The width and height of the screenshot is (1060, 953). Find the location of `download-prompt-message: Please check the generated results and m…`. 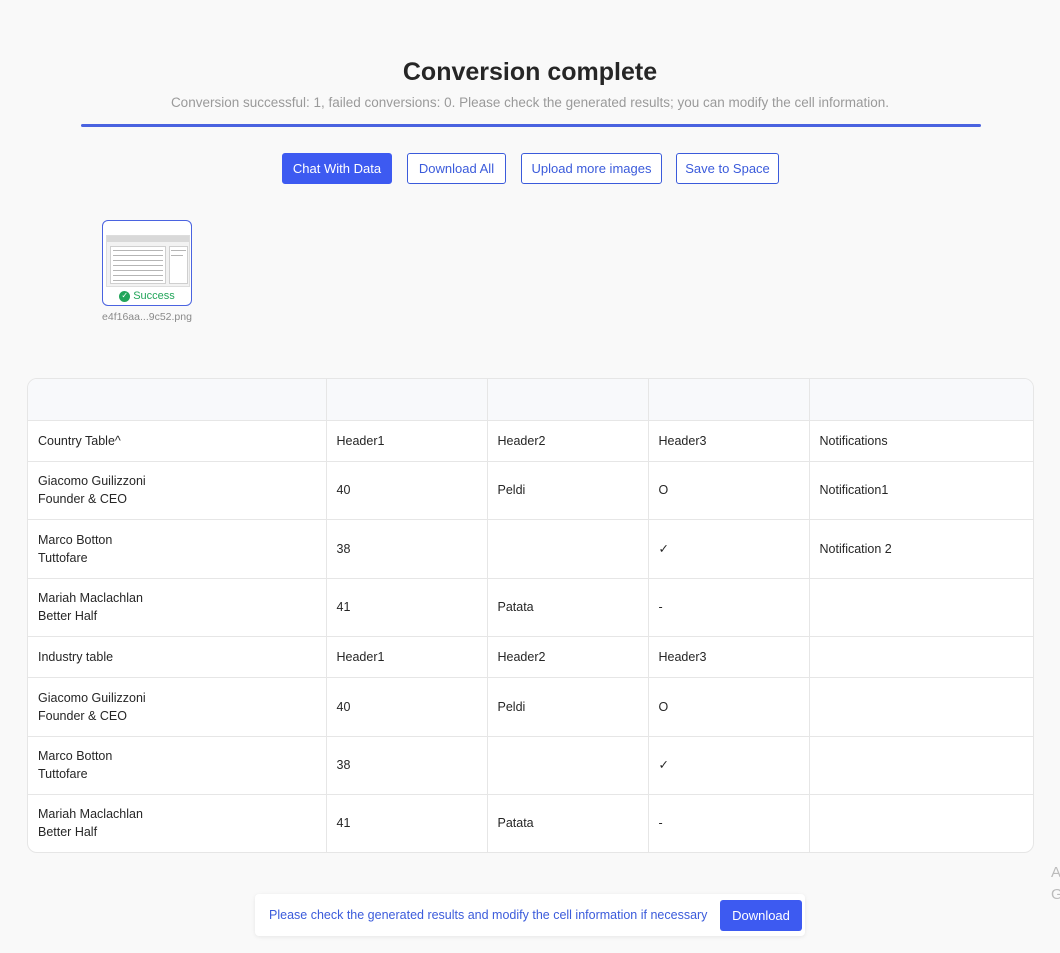

download-prompt-message: Please check the generated results and m… is located at coordinates (488, 915).